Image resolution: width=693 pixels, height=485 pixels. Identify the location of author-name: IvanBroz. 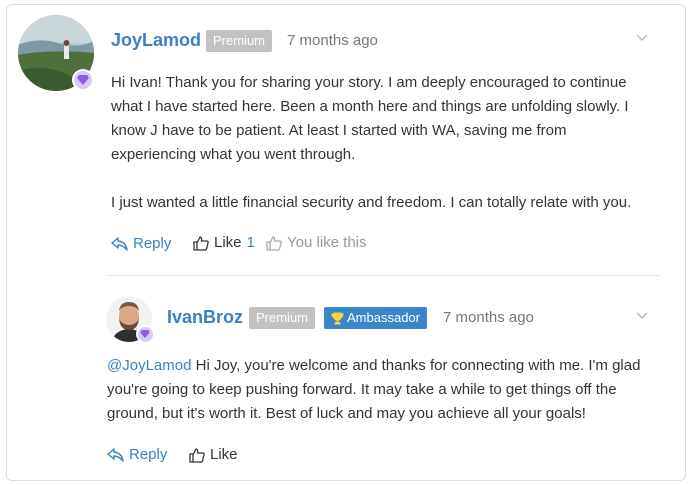
(205, 317).